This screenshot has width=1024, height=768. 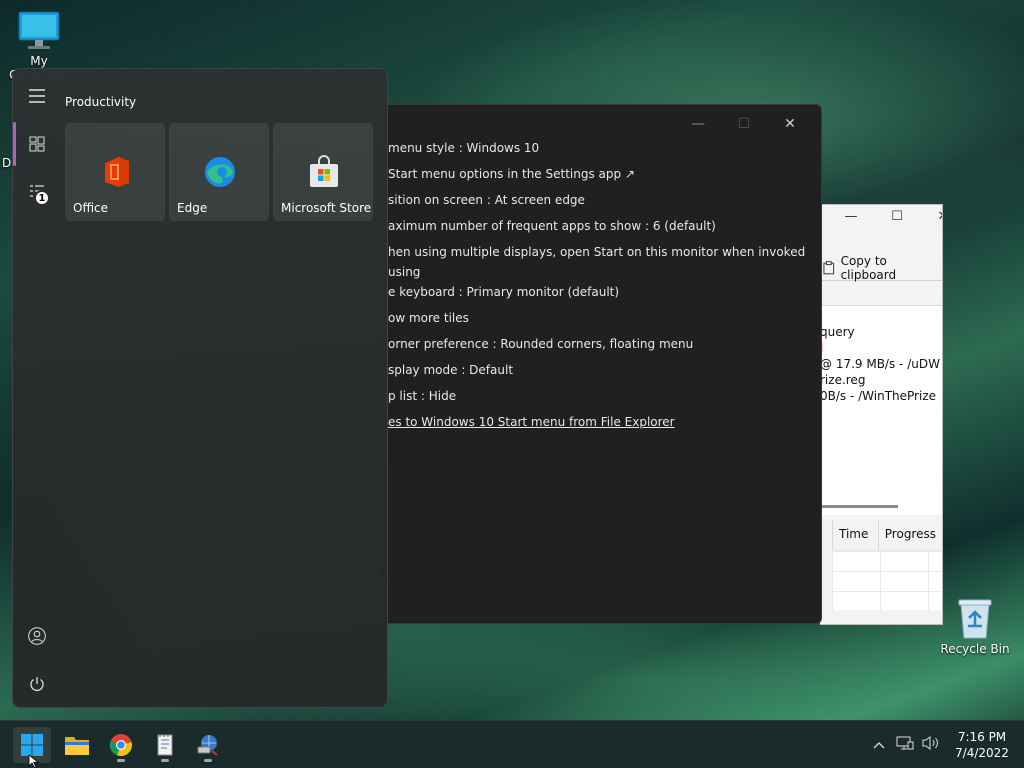 I want to click on tile-edge: Edge, so click(x=219, y=172).